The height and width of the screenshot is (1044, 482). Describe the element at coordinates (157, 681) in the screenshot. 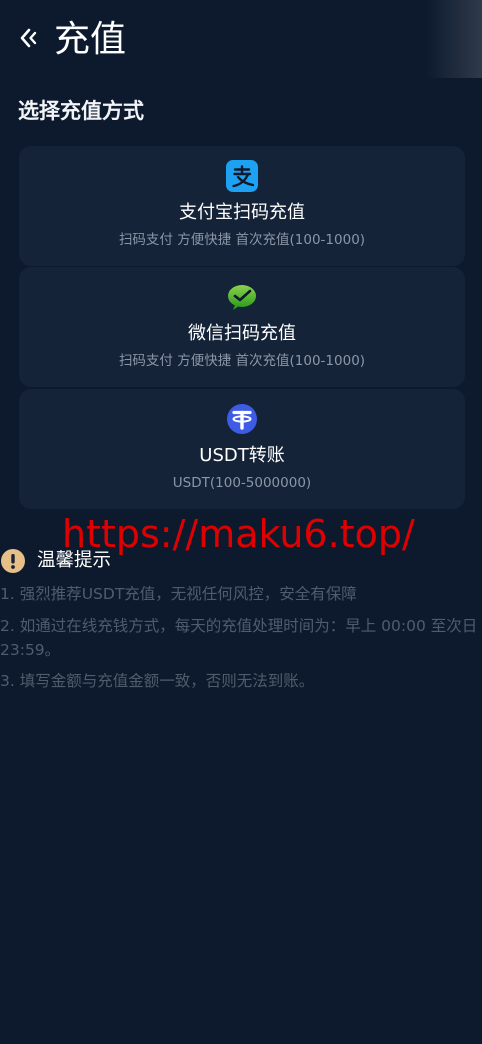

I see `tip-item: 3. 填写金额与充值金额一致，否则无法到账。` at that location.